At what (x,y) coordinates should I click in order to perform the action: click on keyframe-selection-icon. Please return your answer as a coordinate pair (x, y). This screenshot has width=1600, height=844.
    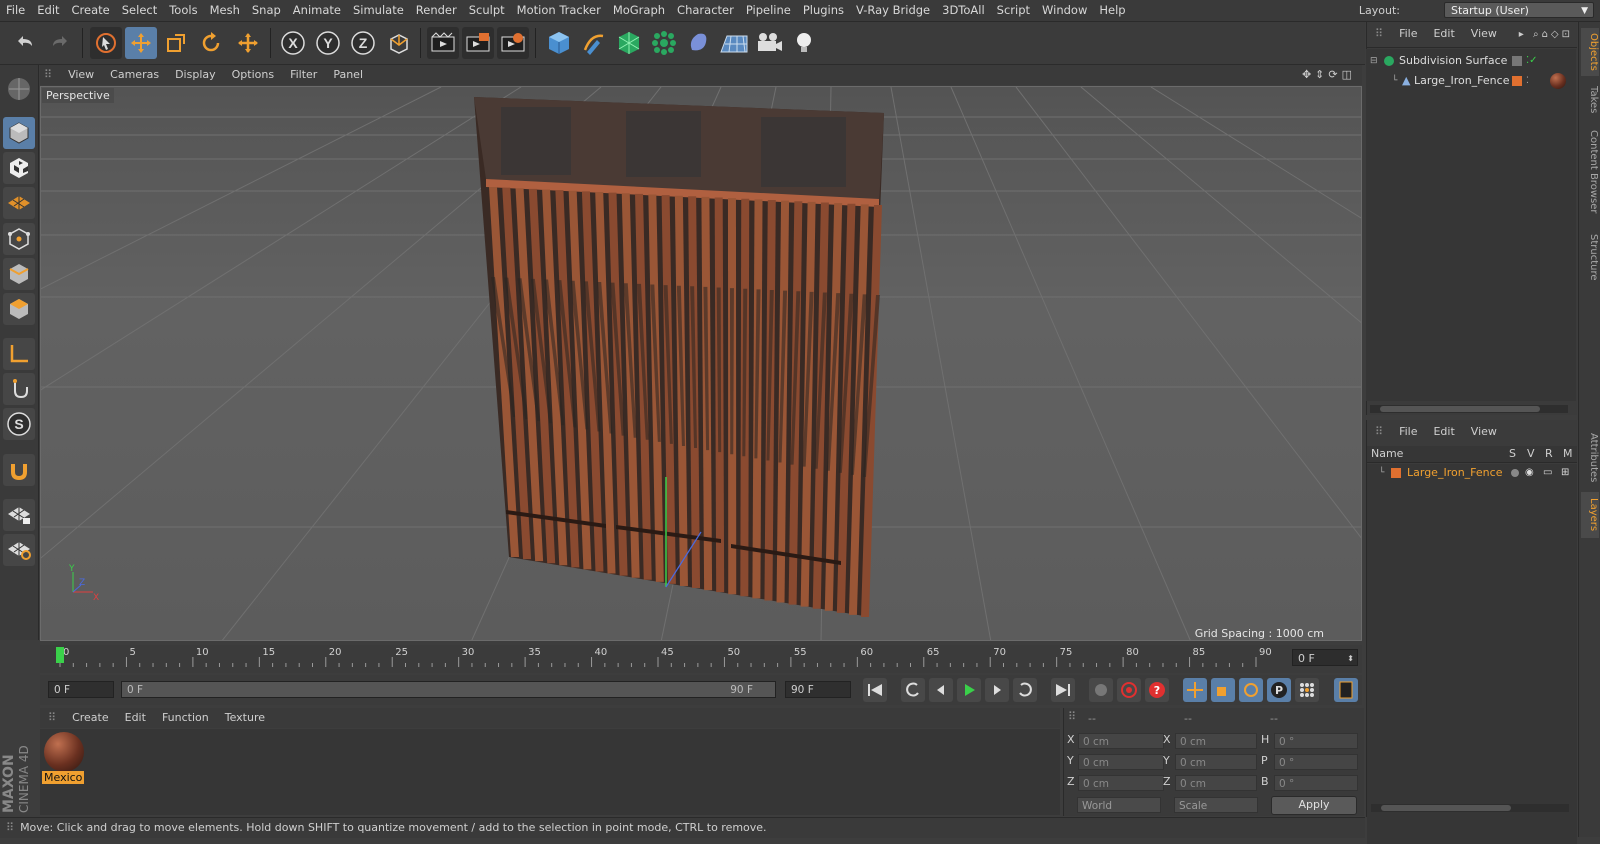
    Looking at the image, I should click on (1101, 690).